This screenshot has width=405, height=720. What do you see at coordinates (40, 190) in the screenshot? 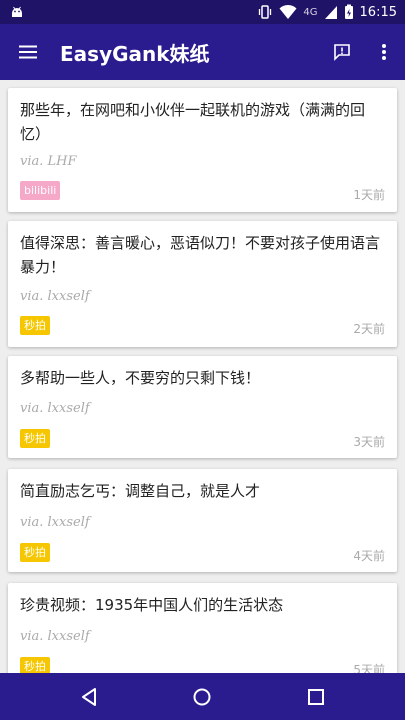
I see `card-source-tag: bilibili` at bounding box center [40, 190].